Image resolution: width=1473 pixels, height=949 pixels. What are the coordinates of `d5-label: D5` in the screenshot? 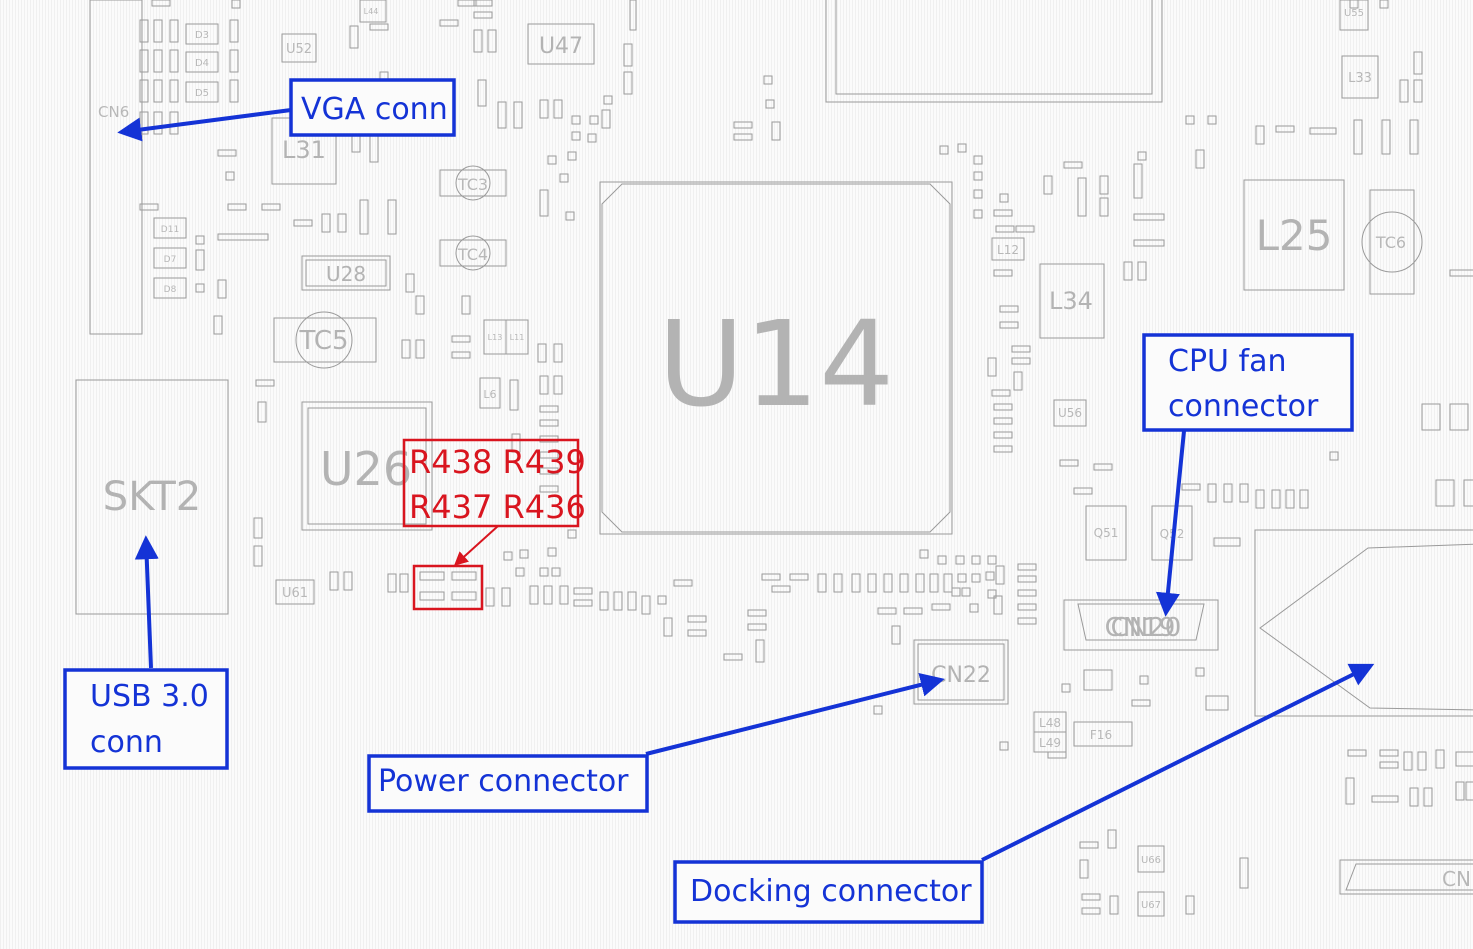 It's located at (202, 93).